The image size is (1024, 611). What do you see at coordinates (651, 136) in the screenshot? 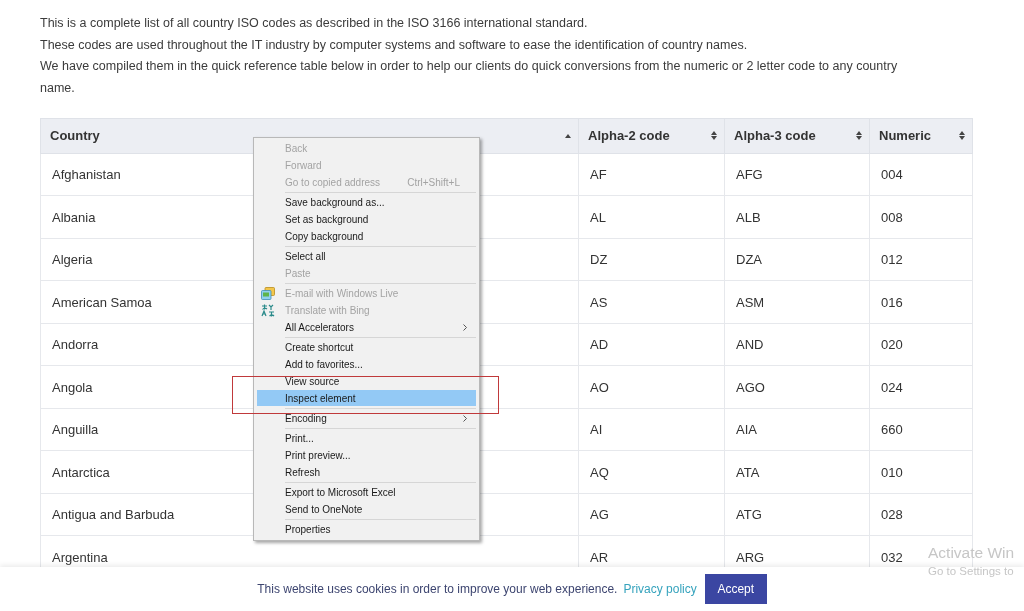
I see `column-header: Alpha-2 code` at bounding box center [651, 136].